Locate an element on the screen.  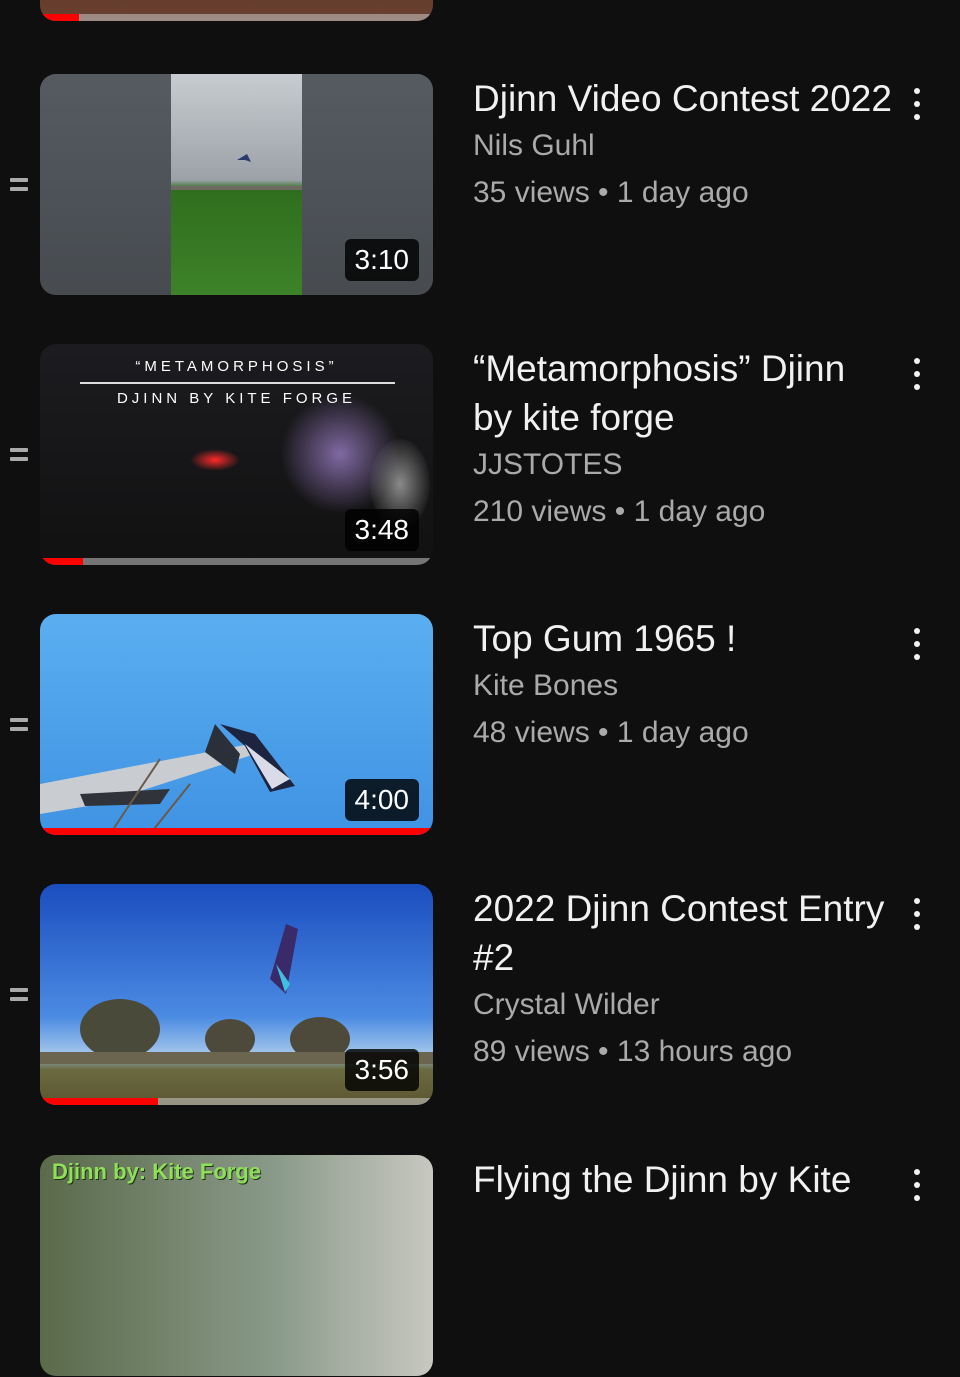
video-title: Djinn Video Contest 2022 is located at coordinates (683, 98).